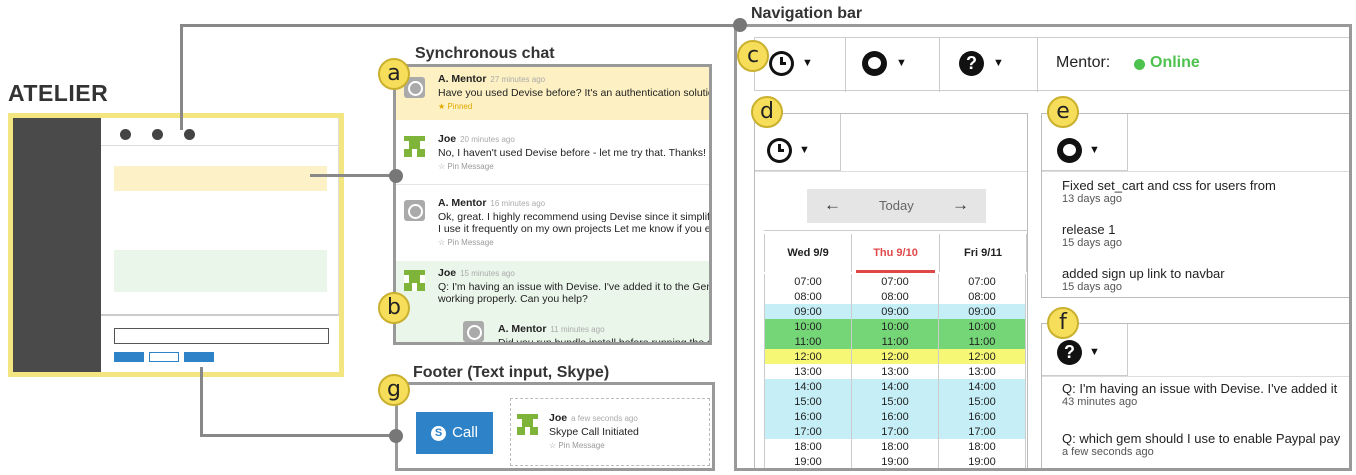 The height and width of the screenshot is (475, 1356). I want to click on calendar-row: 10:00 10:00 10:00, so click(895, 326).